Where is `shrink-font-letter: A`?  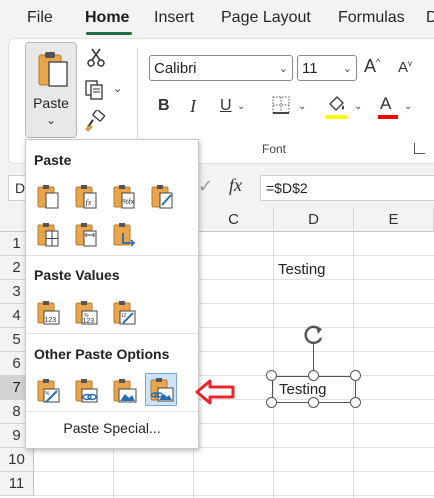
shrink-font-letter: A is located at coordinates (403, 67).